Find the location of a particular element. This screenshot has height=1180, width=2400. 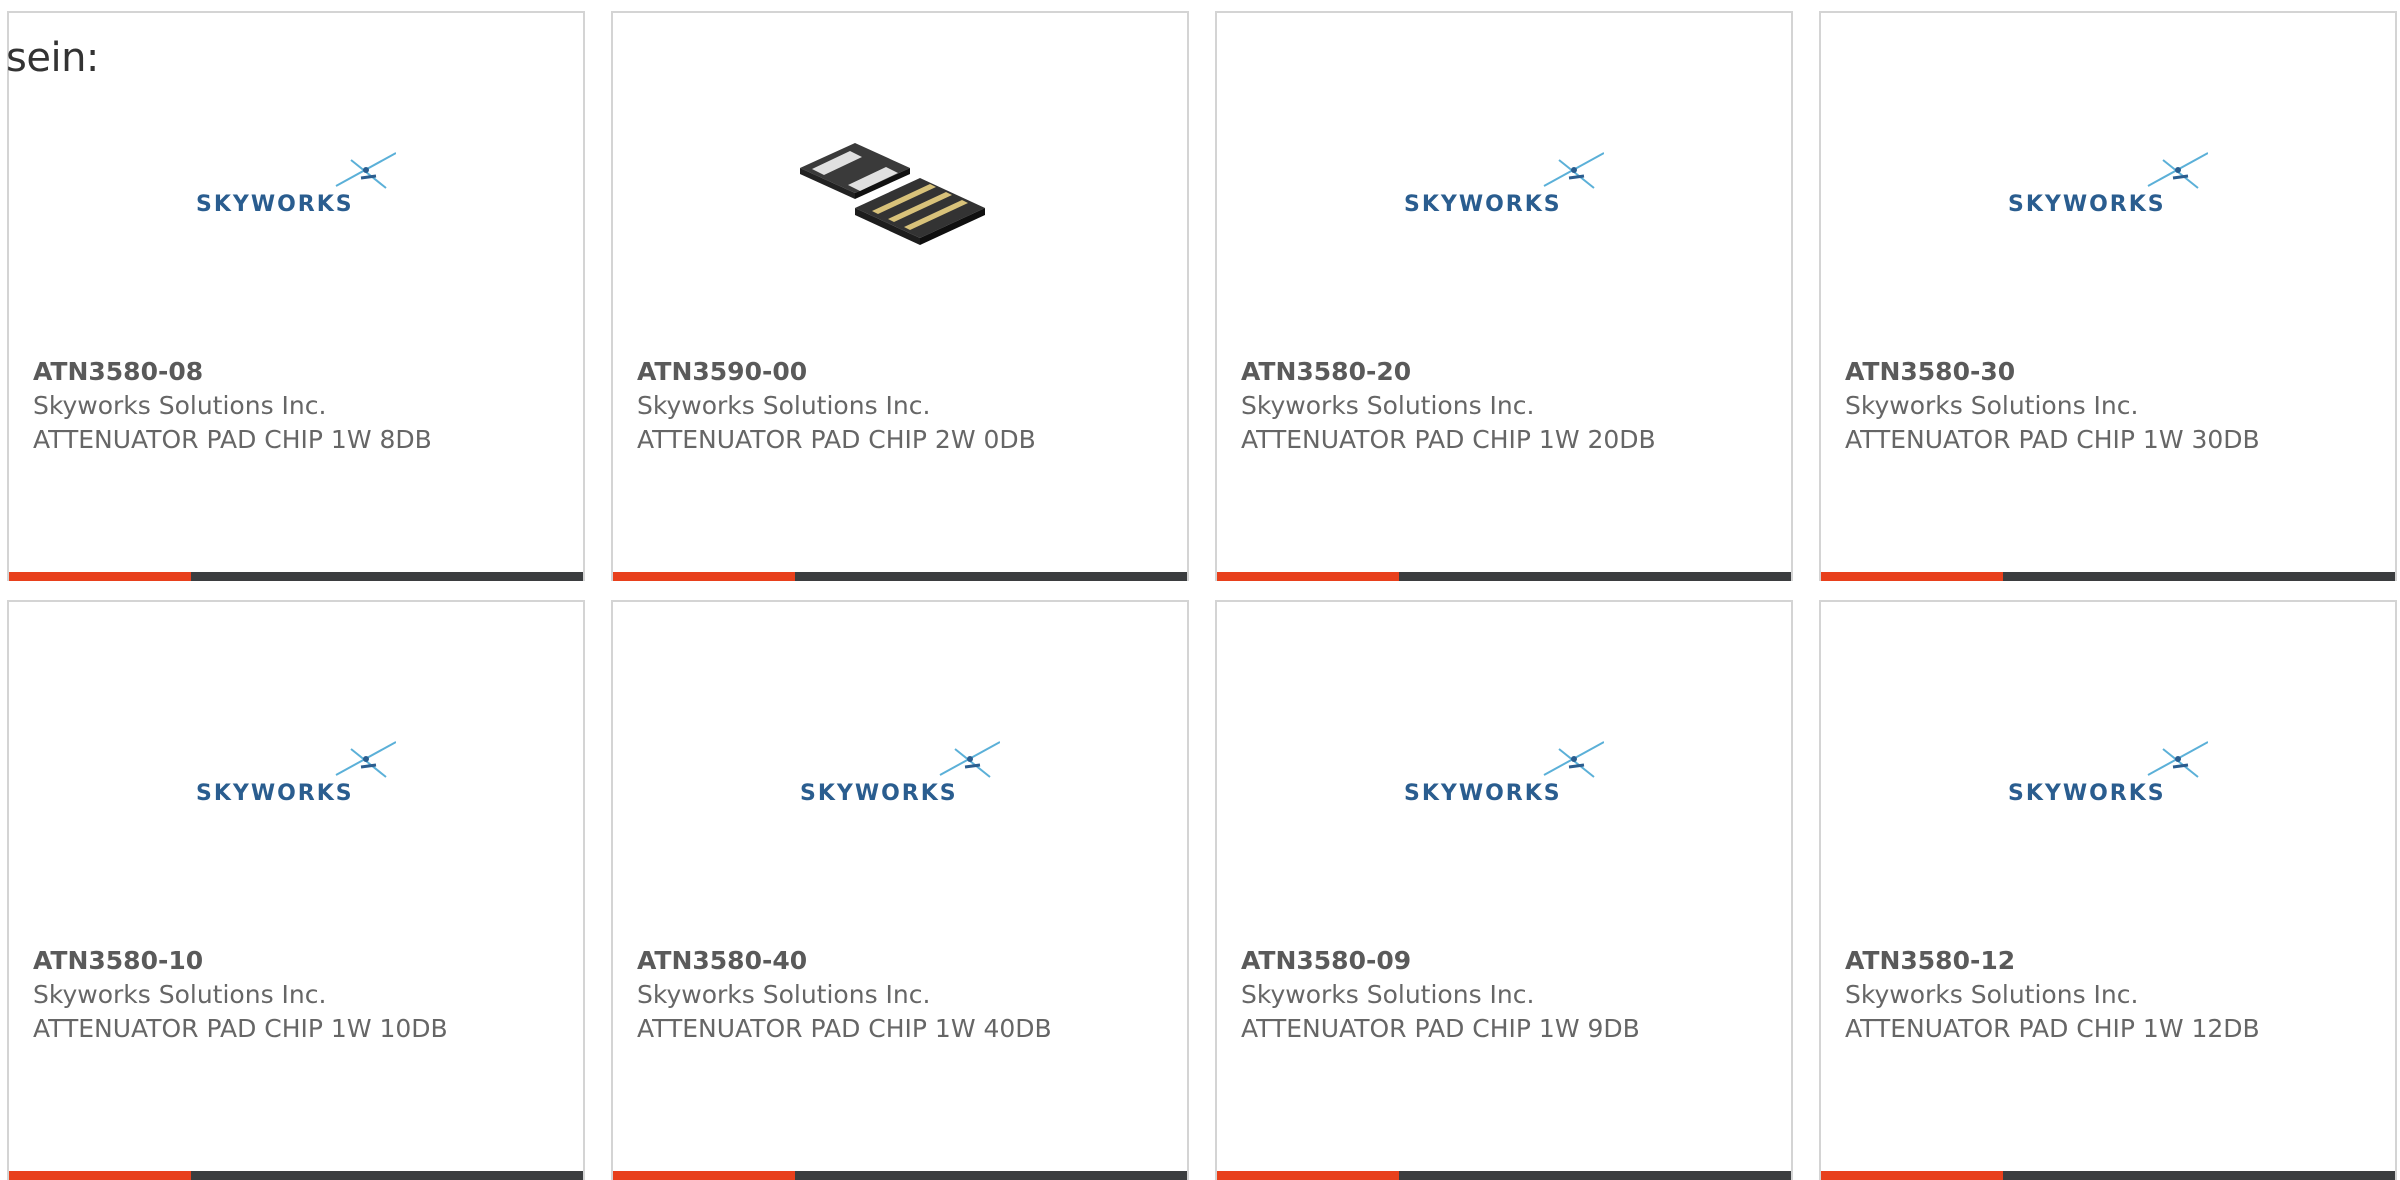

part-number: ATN3590-00 is located at coordinates (900, 372).